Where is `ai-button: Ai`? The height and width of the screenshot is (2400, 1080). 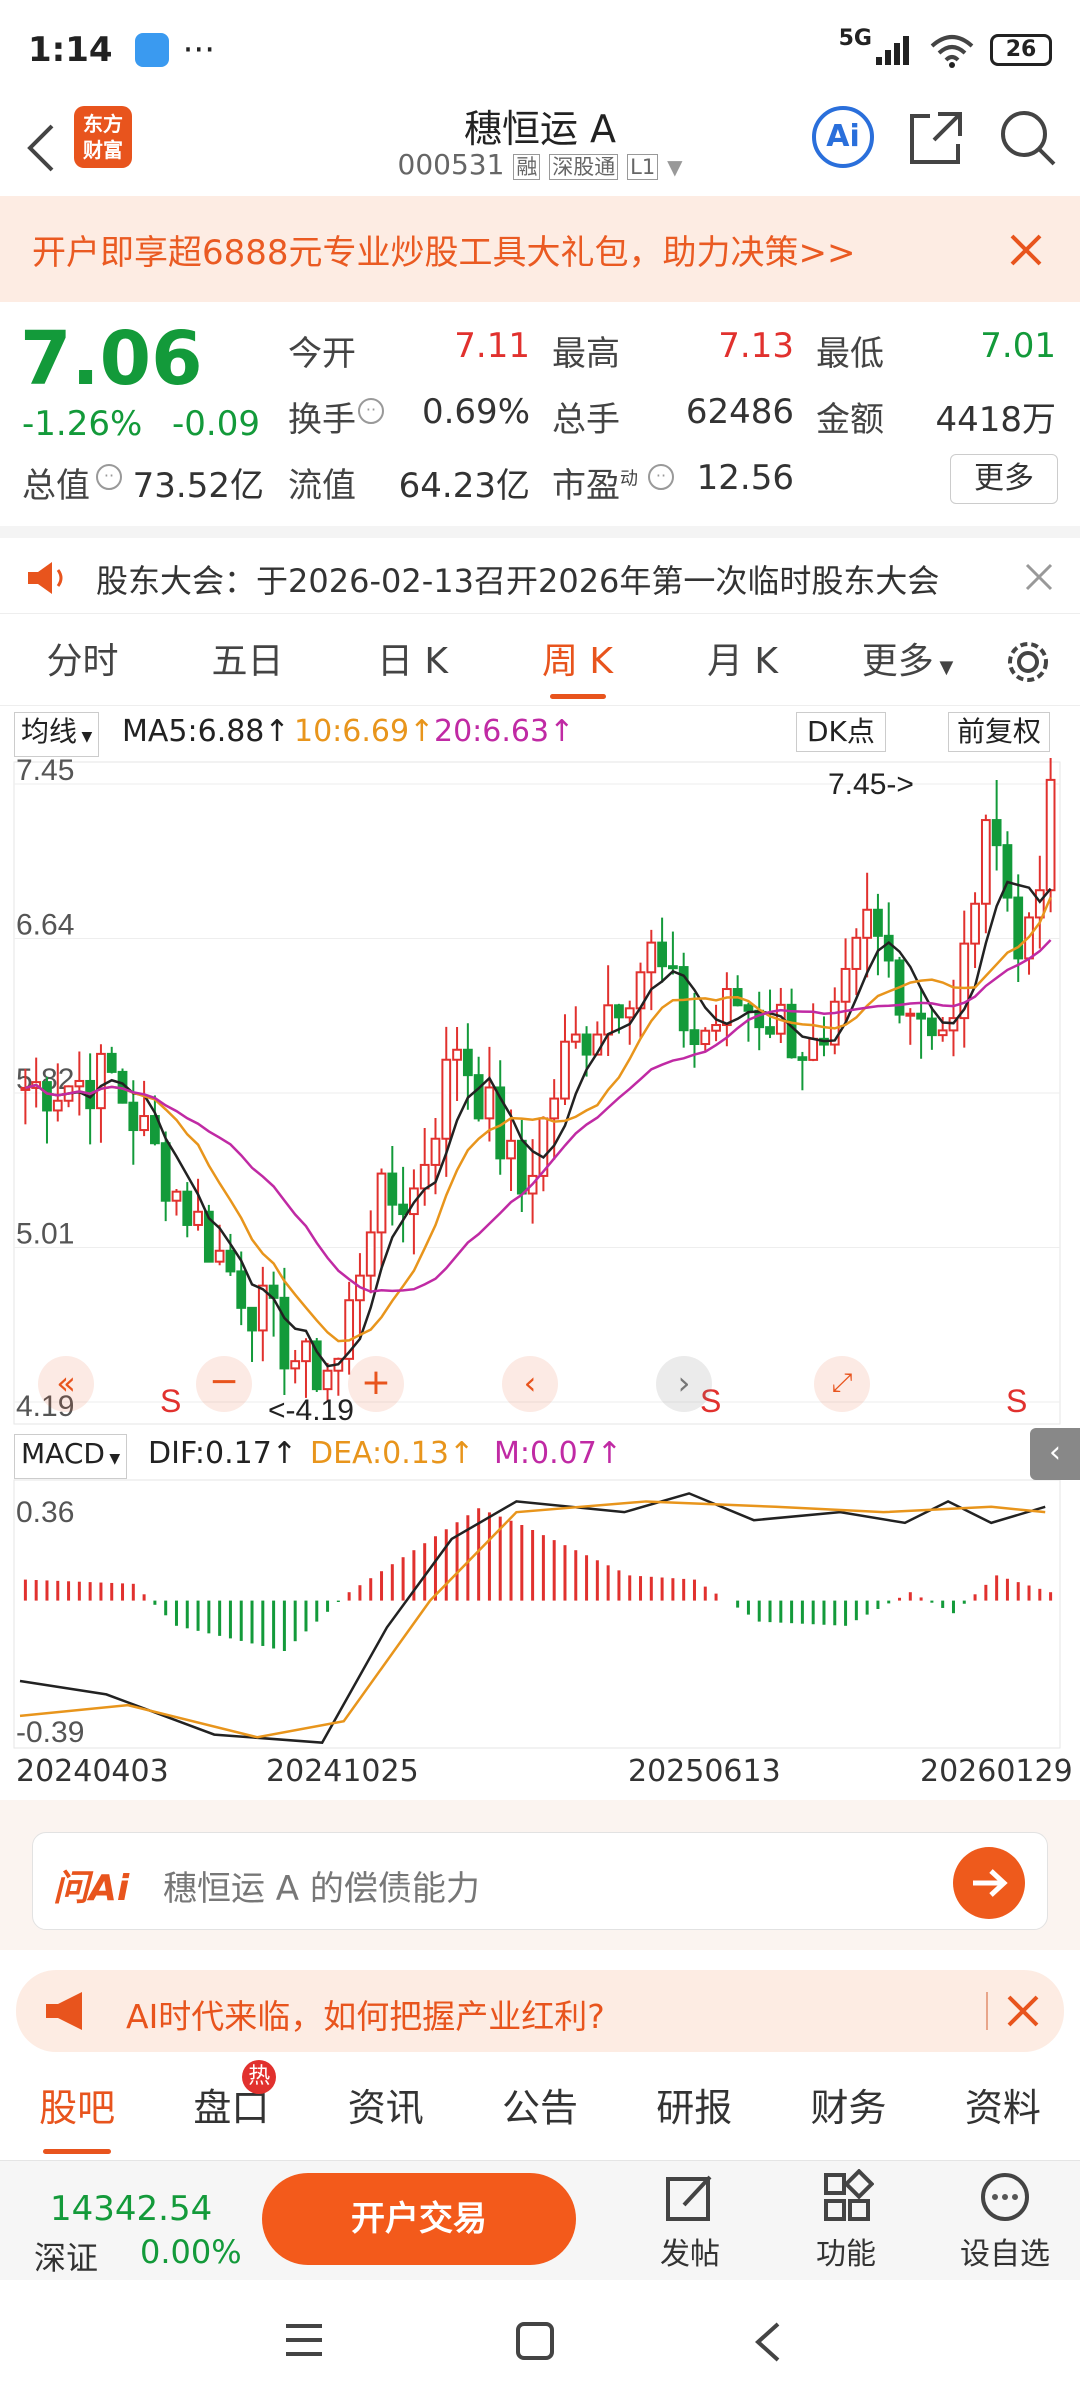 ai-button: Ai is located at coordinates (843, 137).